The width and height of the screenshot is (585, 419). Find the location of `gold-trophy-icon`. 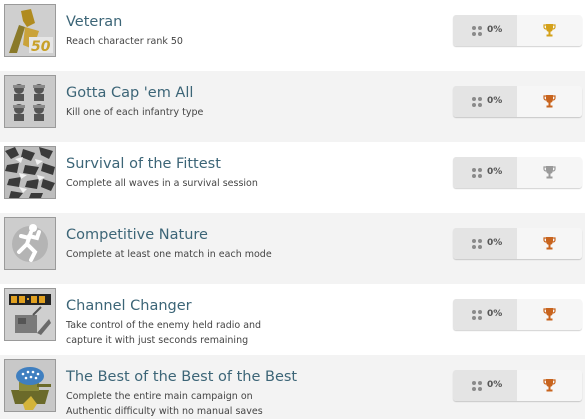

gold-trophy-icon is located at coordinates (549, 30).